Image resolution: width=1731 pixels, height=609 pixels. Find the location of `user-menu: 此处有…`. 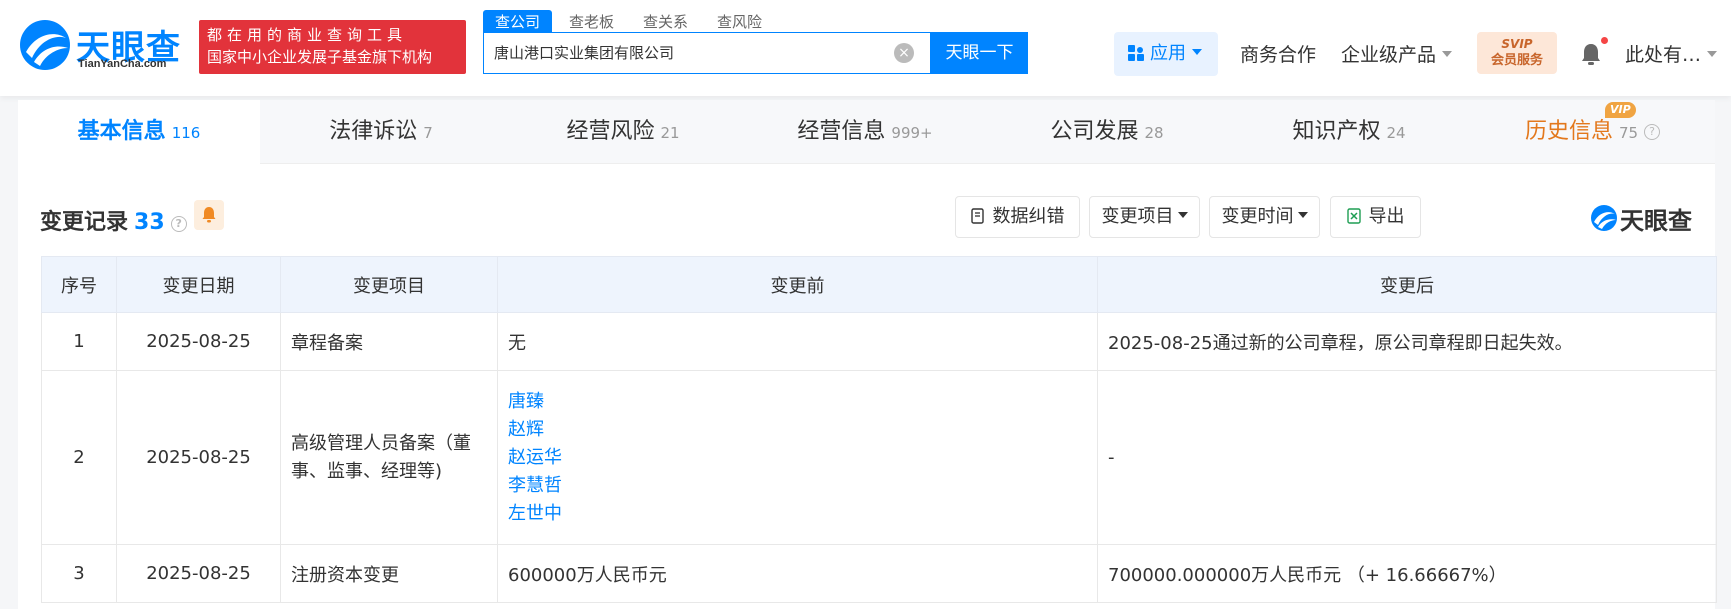

user-menu: 此处有… is located at coordinates (1671, 53).